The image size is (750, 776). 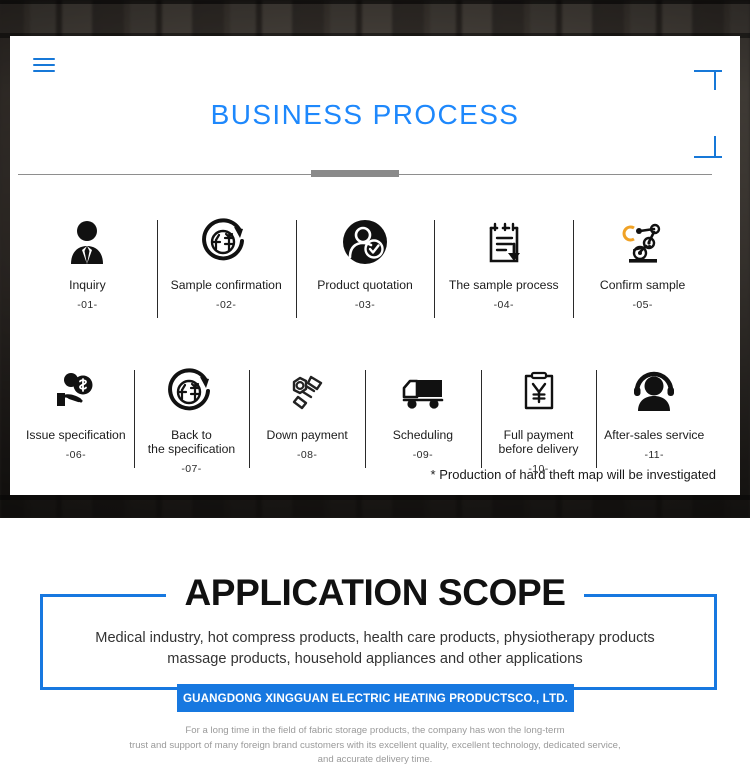 I want to click on process-step-number: -09-, so click(x=422, y=455).